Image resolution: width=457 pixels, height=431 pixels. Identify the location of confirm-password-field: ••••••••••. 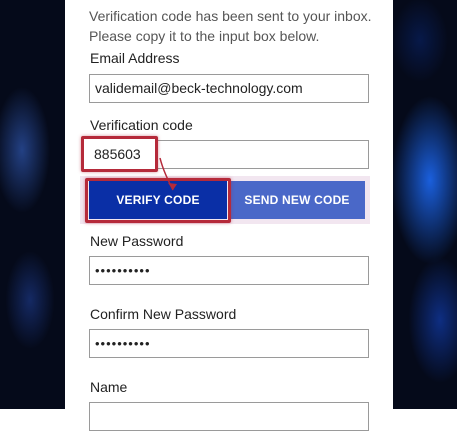
(229, 343).